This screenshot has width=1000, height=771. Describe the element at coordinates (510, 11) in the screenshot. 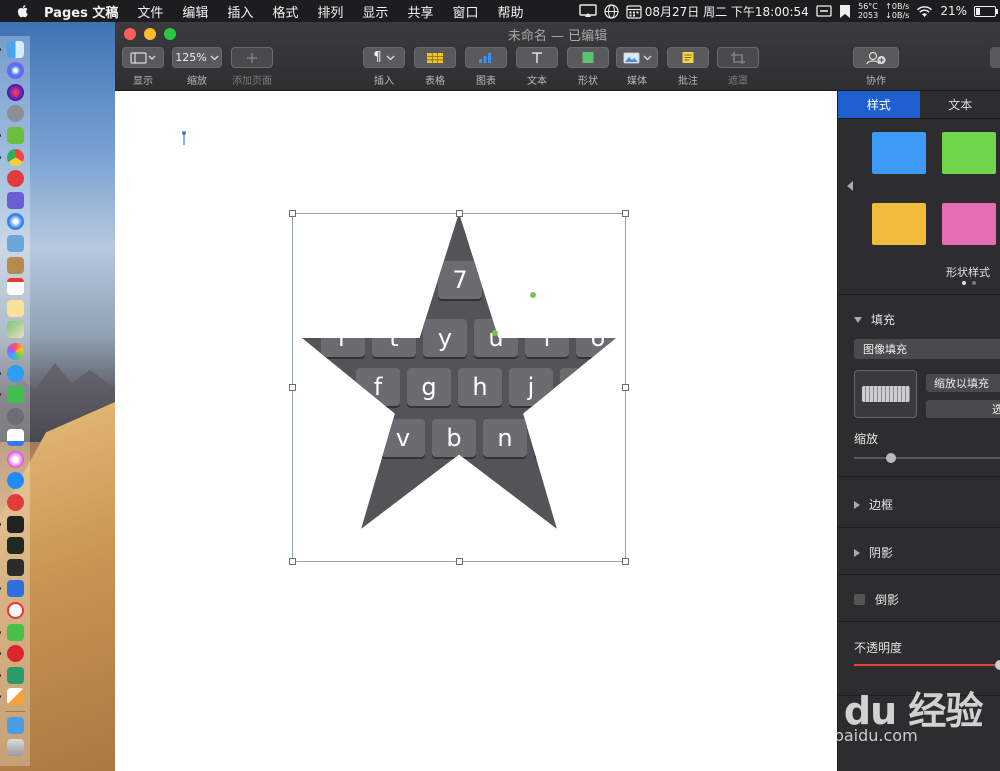

I see `menu-help: 帮助` at that location.